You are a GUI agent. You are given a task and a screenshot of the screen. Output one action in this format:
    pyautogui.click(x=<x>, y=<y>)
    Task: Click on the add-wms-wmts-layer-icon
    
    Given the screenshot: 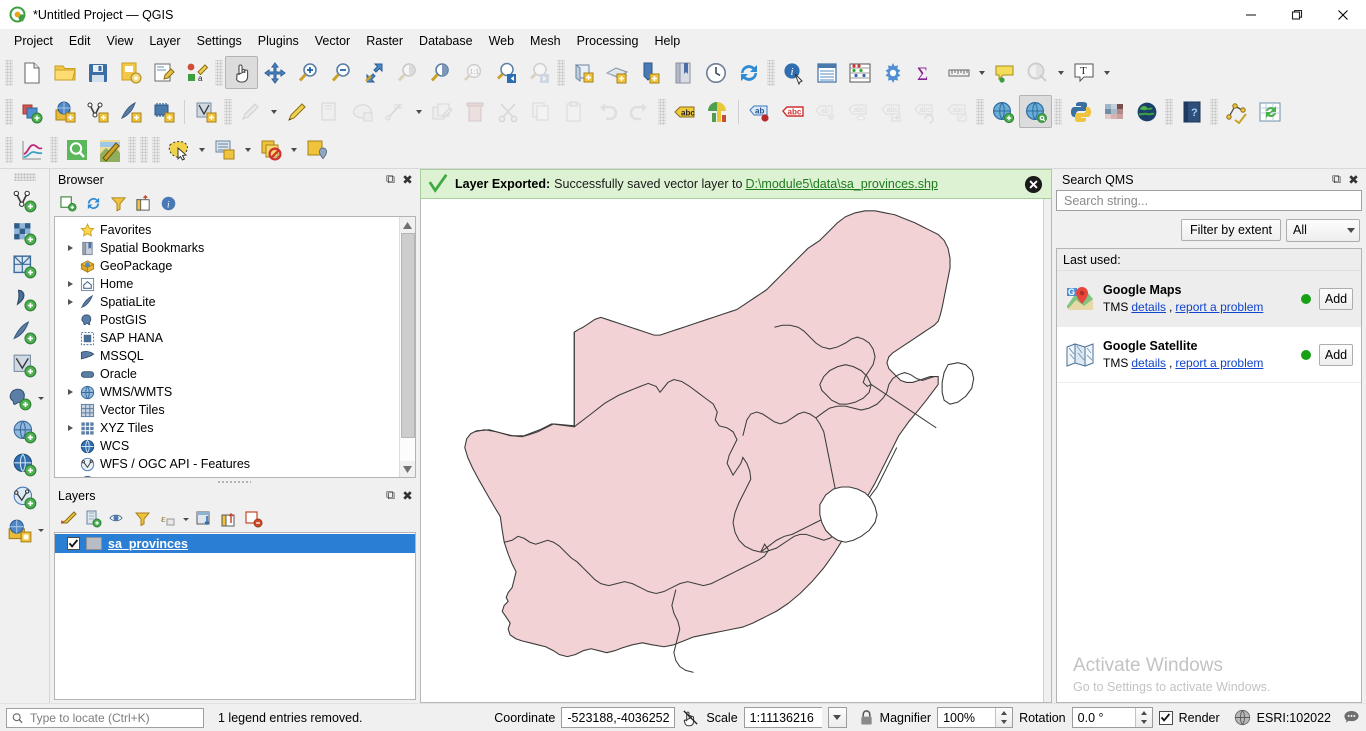 What is the action you would take?
    pyautogui.click(x=24, y=431)
    